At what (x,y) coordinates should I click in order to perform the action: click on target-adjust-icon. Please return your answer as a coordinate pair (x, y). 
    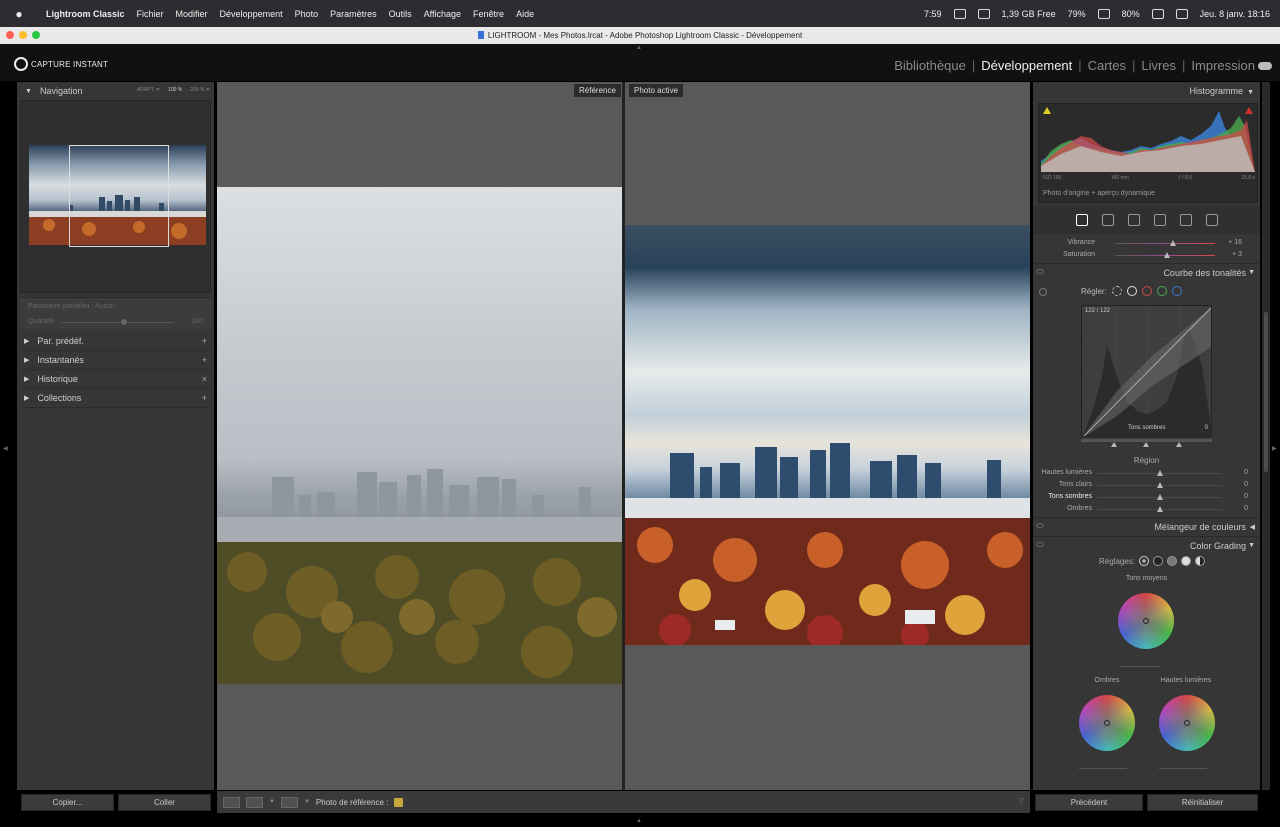
    Looking at the image, I should click on (1043, 292).